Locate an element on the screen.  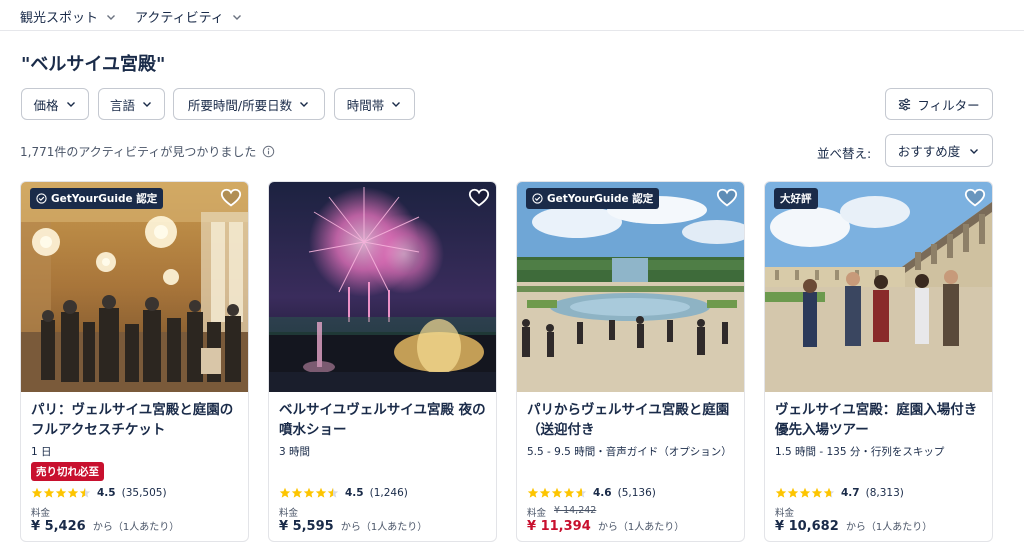
nav-item-label: アクティビティ is located at coordinates (179, 18).